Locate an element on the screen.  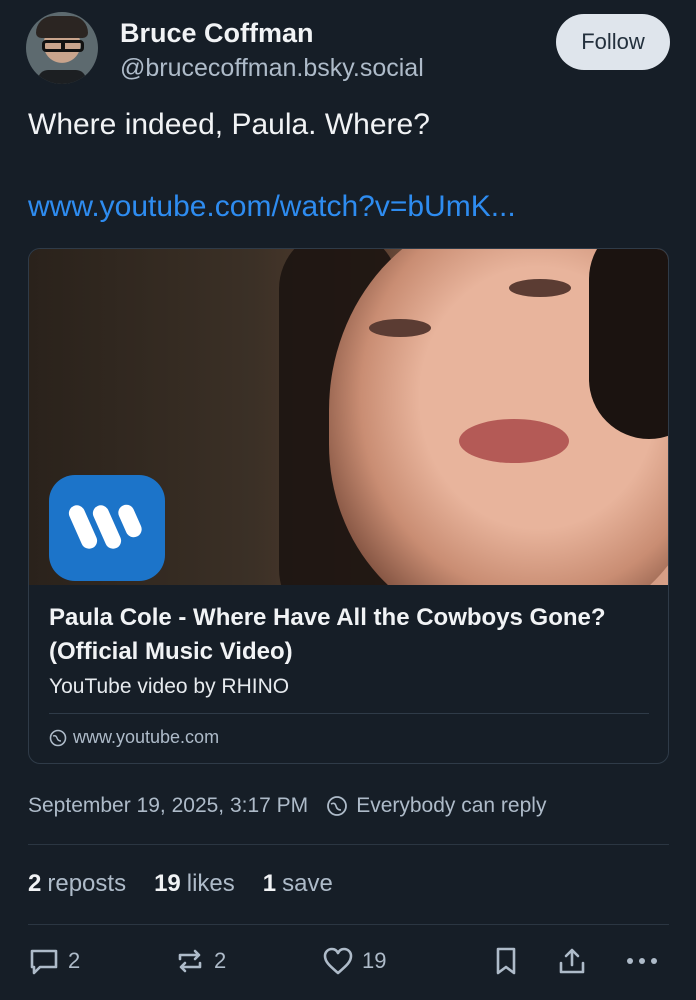
thumbnail-lips is located at coordinates (514, 441).